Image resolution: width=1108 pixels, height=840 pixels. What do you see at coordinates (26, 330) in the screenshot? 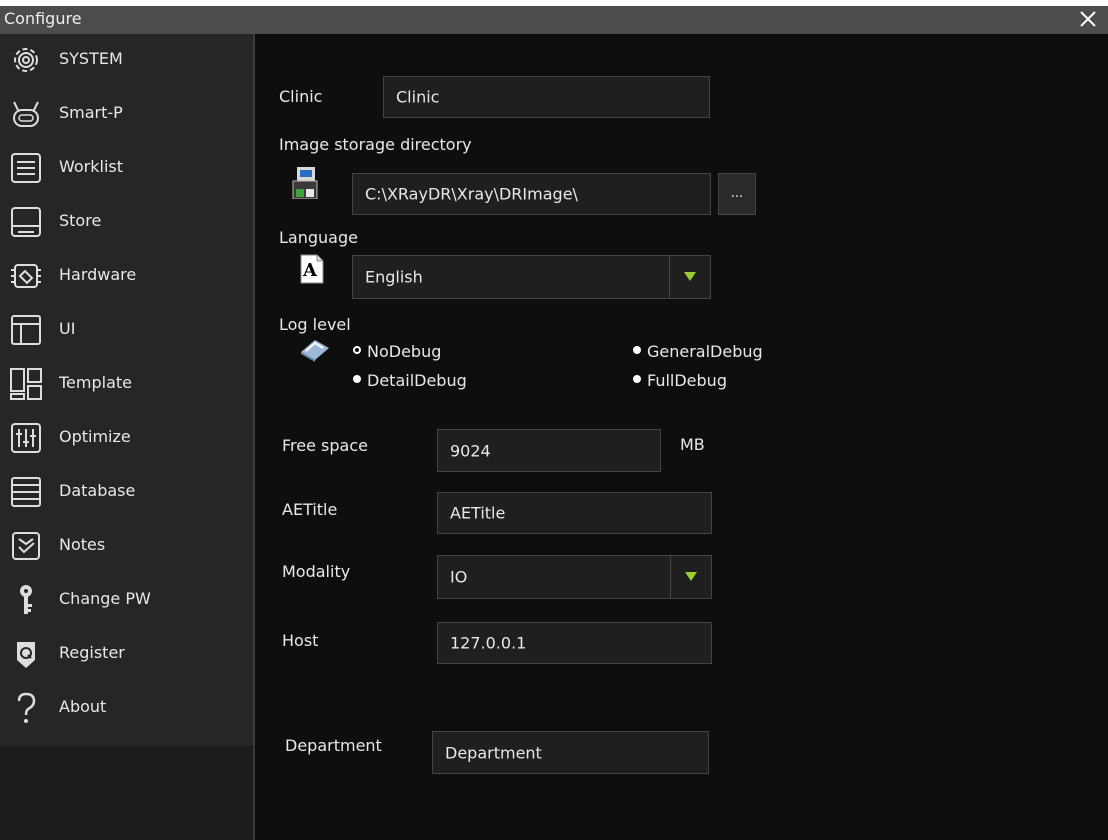
I see `layout-icon` at bounding box center [26, 330].